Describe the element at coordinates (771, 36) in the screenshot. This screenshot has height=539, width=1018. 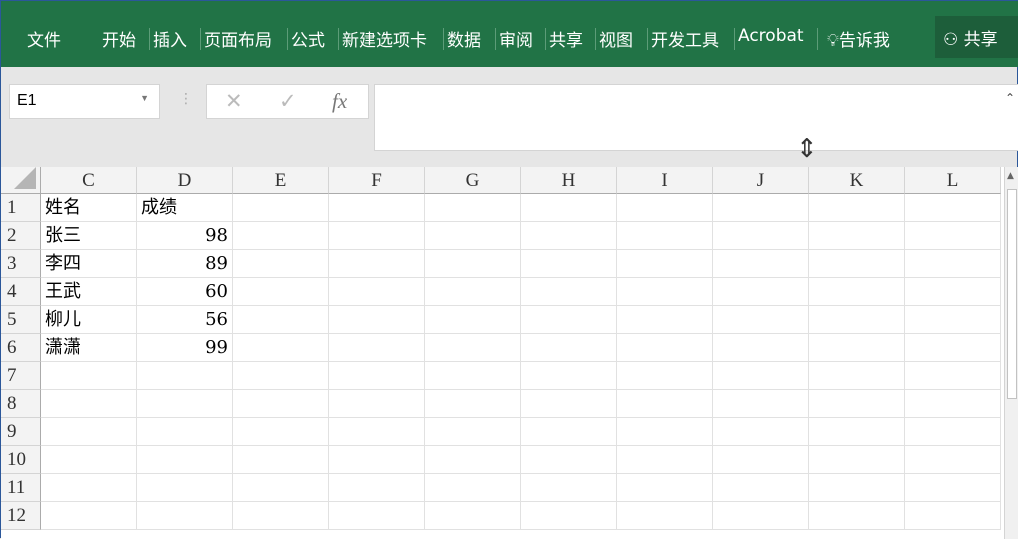
I see `tab-11: Acrobat` at that location.